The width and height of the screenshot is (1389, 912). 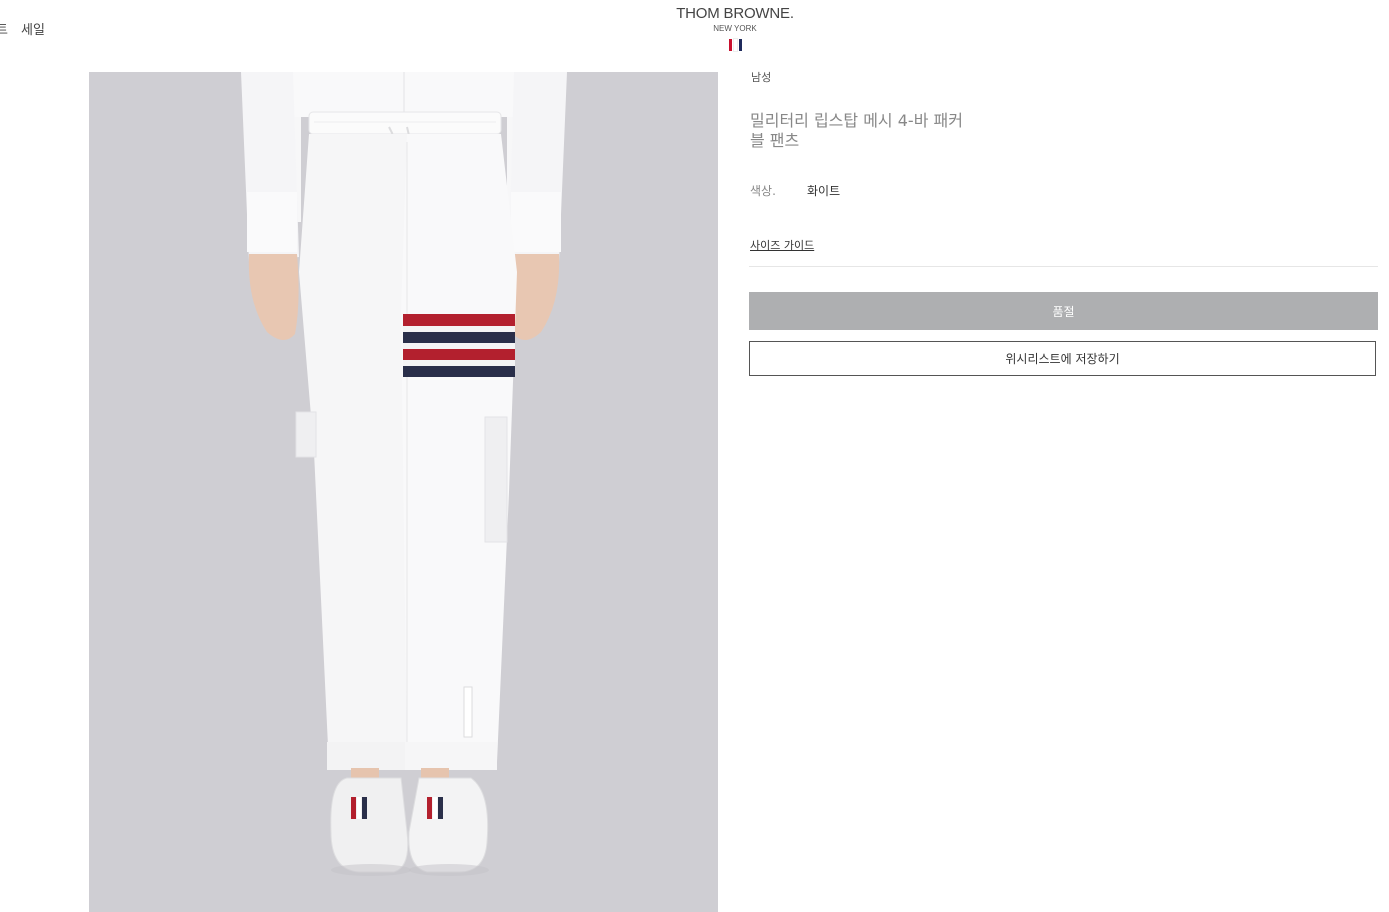 I want to click on logo-subtitle: NEW YORK, so click(x=735, y=28).